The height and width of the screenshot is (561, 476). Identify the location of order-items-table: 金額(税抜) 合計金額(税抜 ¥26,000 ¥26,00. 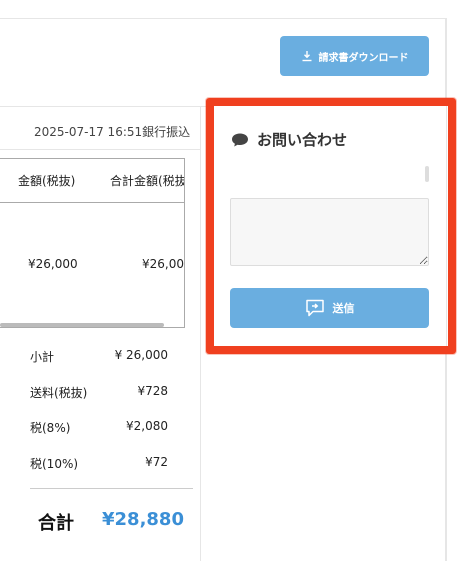
(92, 243).